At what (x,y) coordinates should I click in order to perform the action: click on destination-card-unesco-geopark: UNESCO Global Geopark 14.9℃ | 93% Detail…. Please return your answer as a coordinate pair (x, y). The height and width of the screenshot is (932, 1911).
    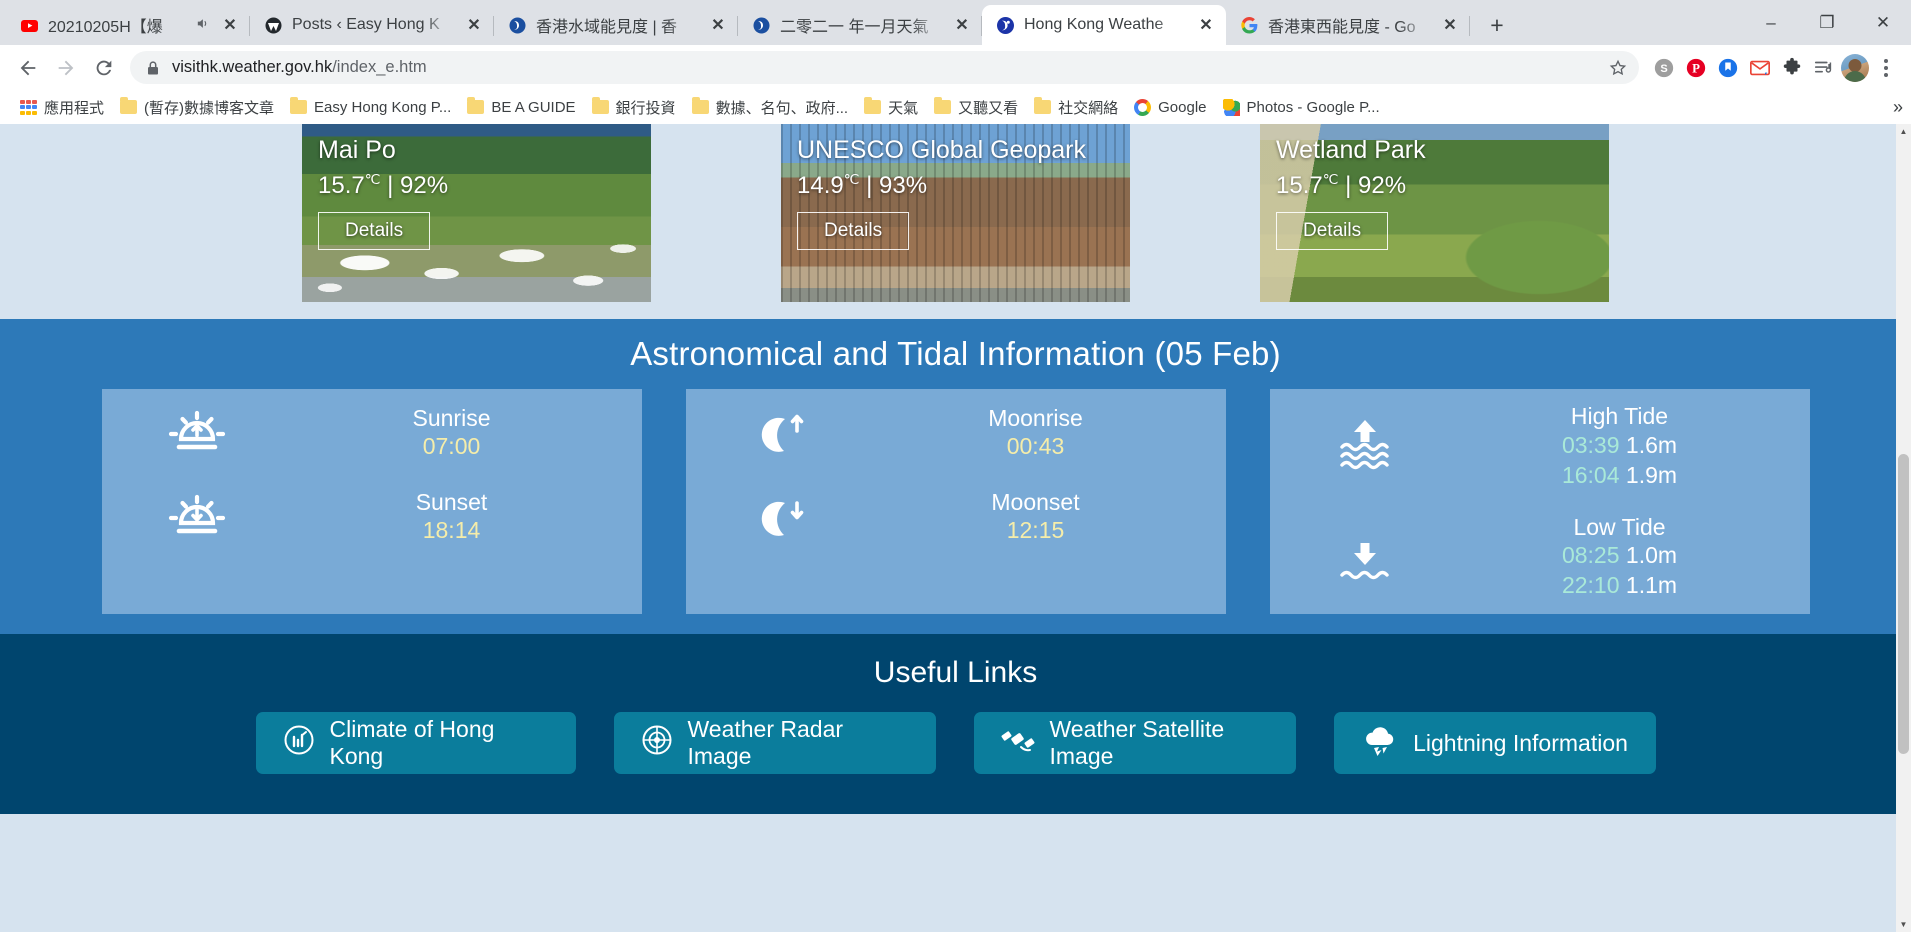
    Looking at the image, I should click on (955, 213).